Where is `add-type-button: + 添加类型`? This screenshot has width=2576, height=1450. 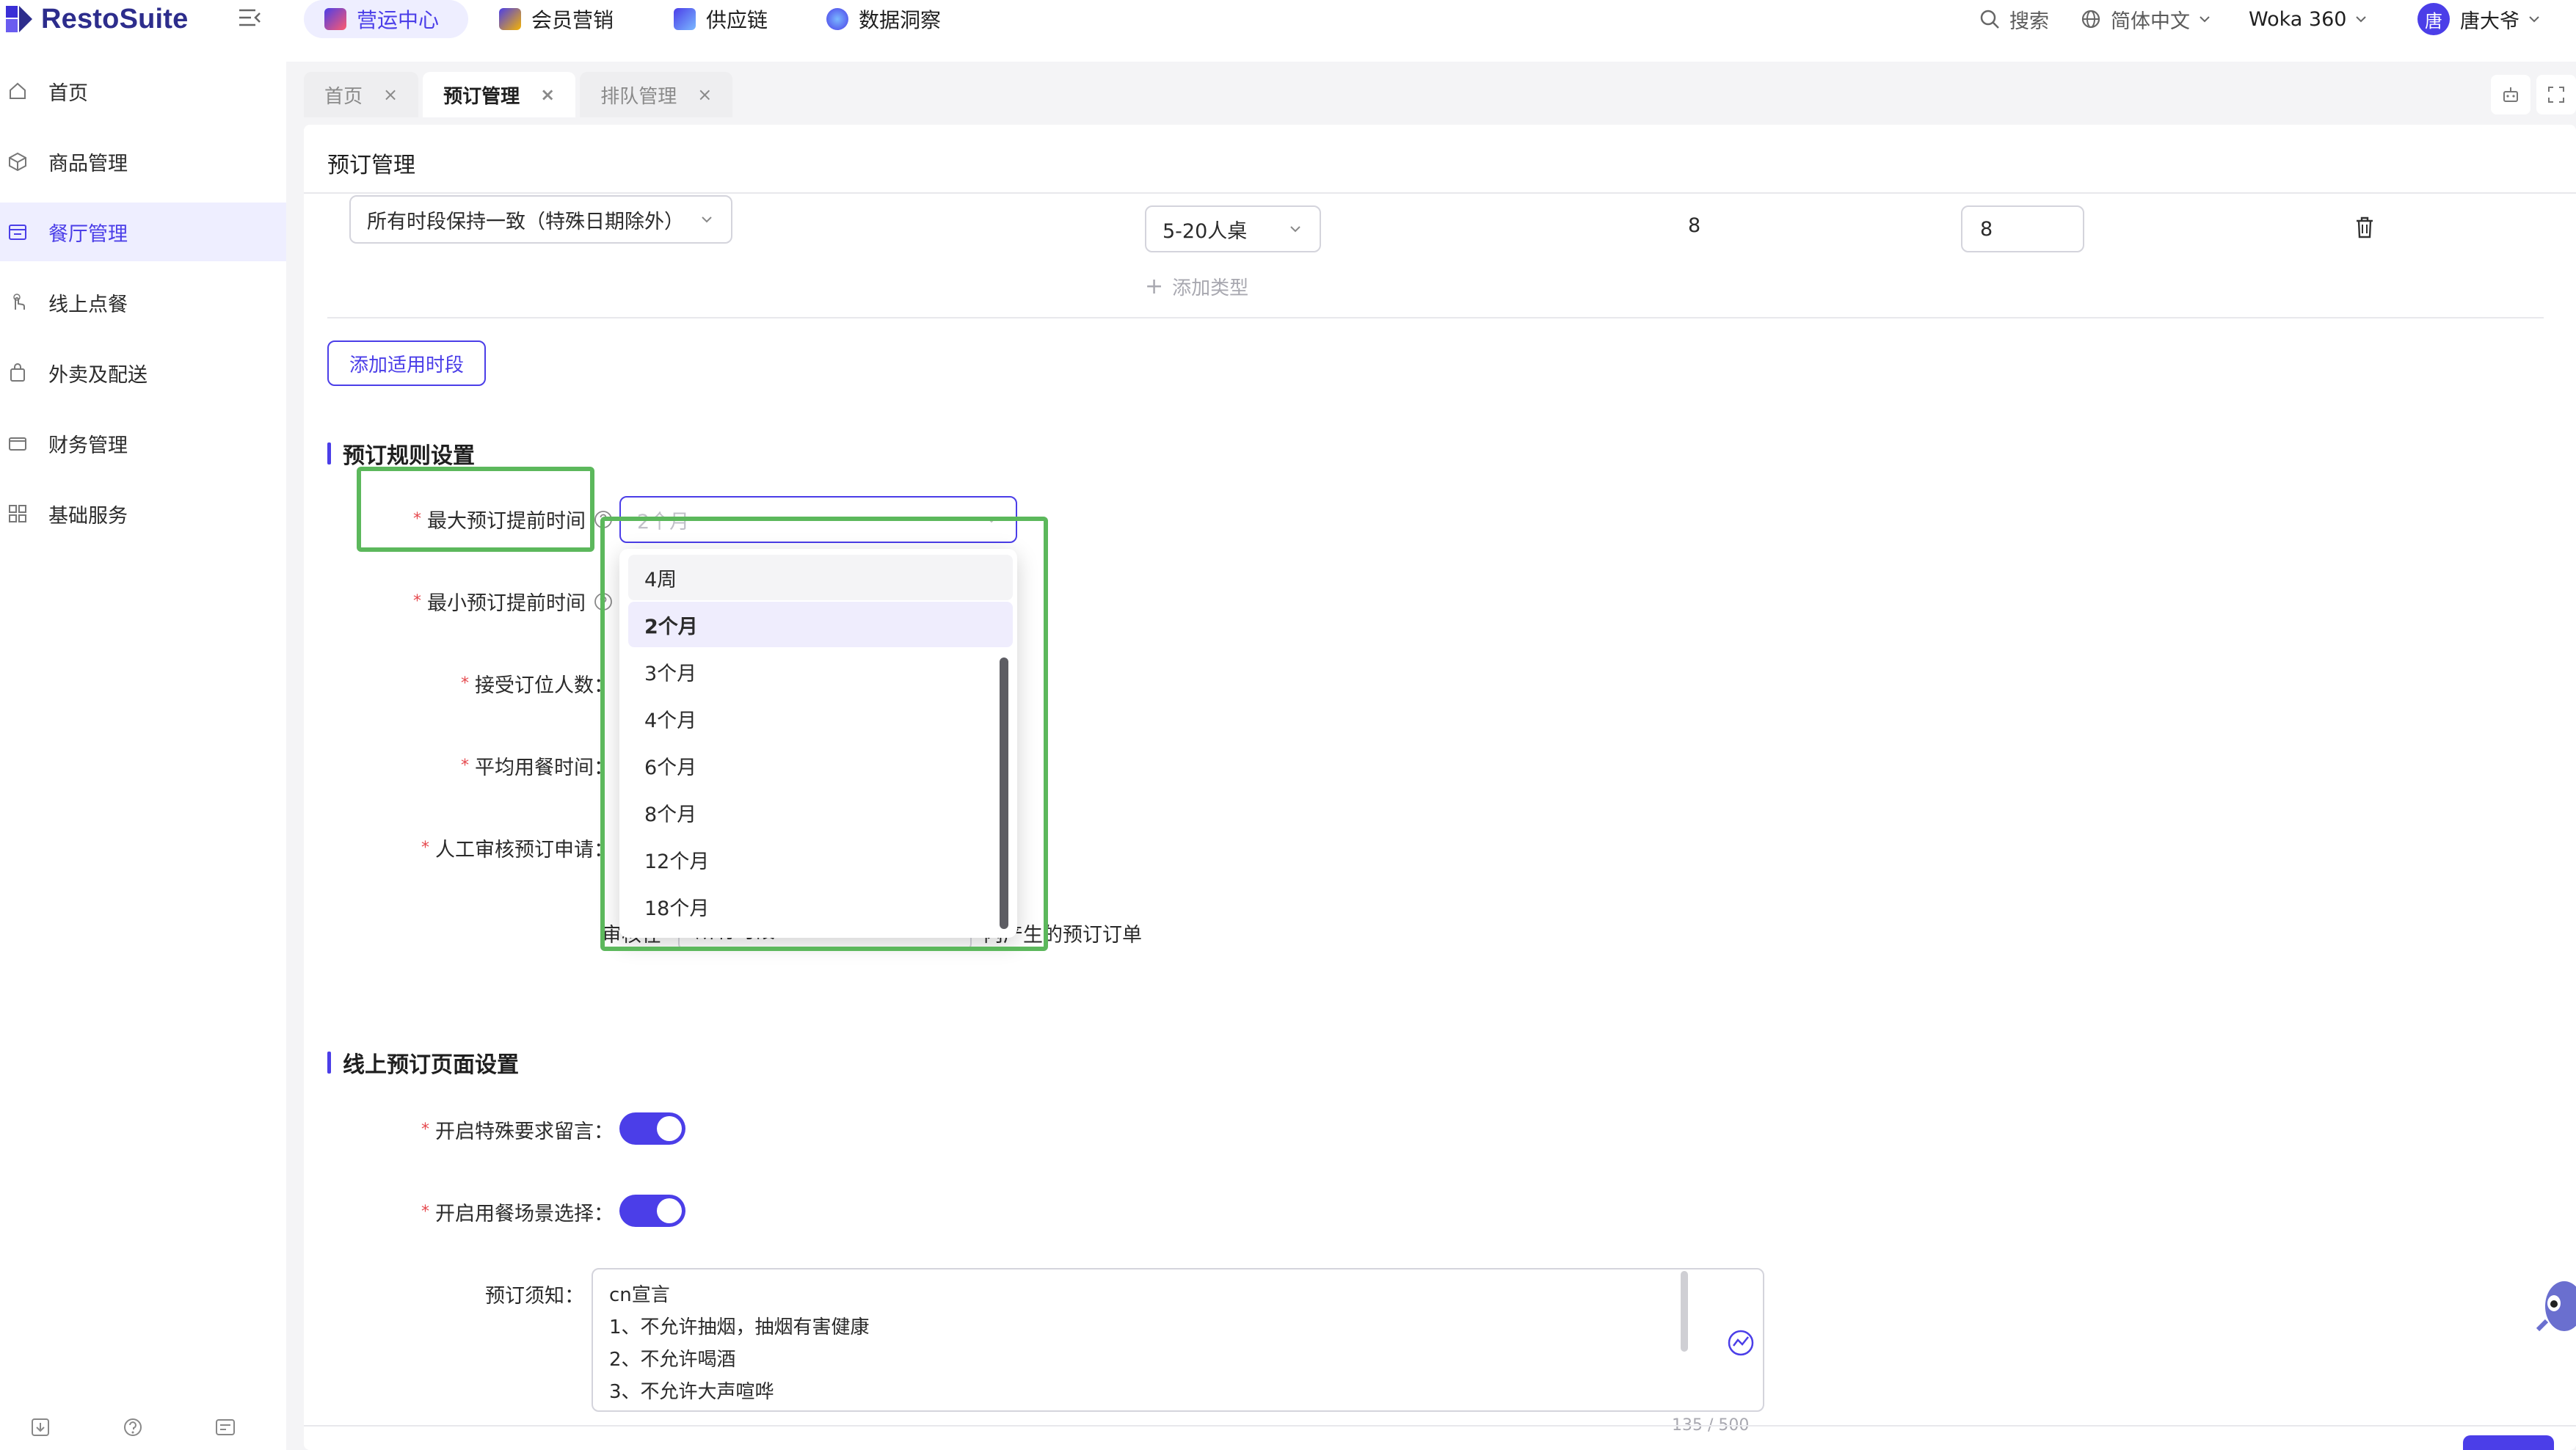
add-type-button: + 添加类型 is located at coordinates (1196, 286).